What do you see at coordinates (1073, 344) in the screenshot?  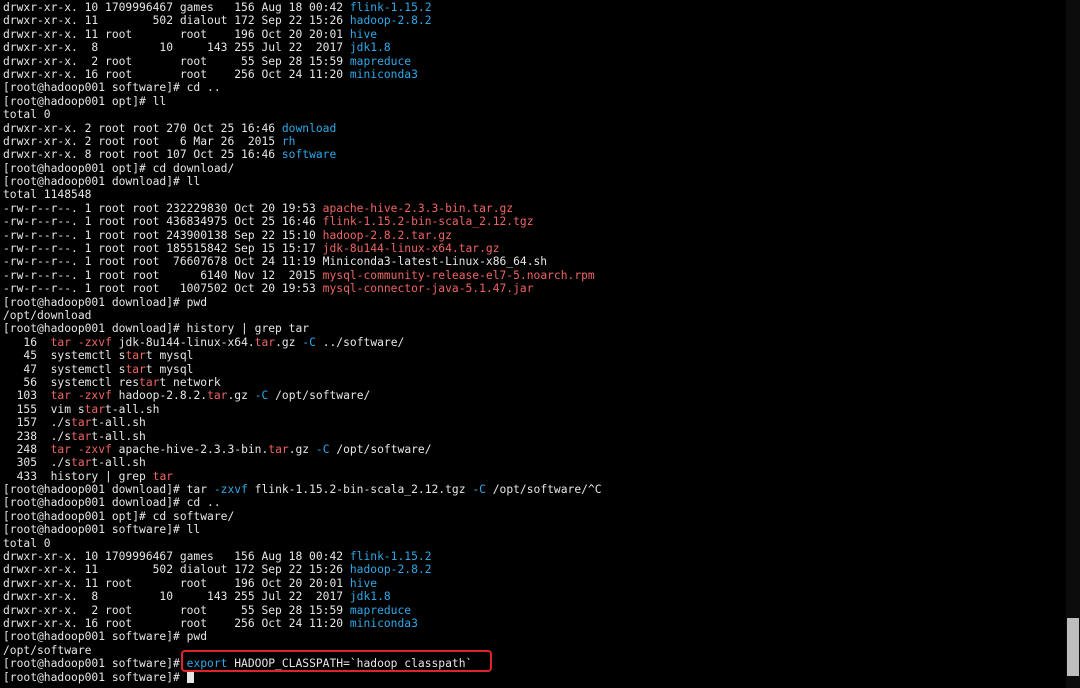 I see `vertical-scrollbar` at bounding box center [1073, 344].